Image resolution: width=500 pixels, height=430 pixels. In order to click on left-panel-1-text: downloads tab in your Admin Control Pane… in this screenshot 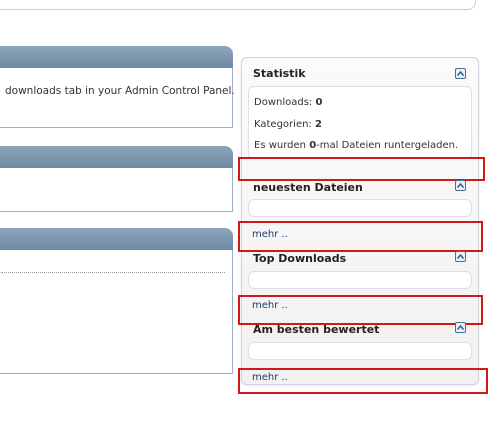, I will do `click(120, 91)`.